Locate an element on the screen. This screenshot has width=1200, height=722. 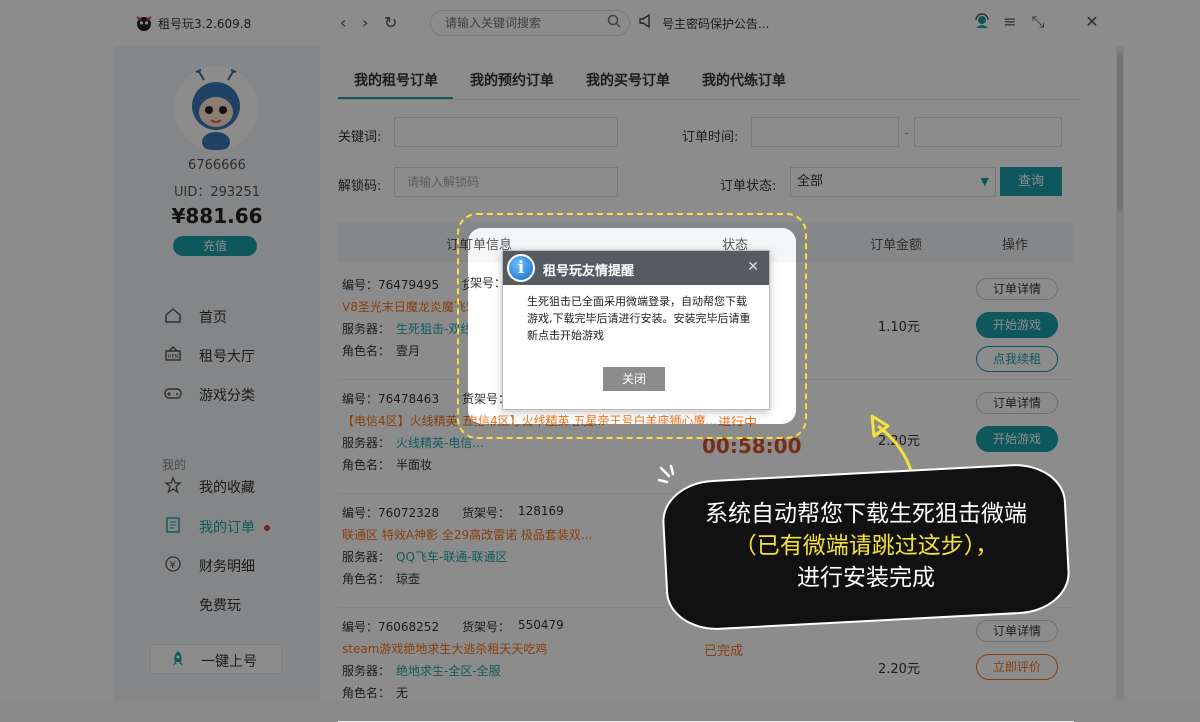
dialog-title-bar: i 租号玩友情提醒 ✕ is located at coordinates (636, 268).